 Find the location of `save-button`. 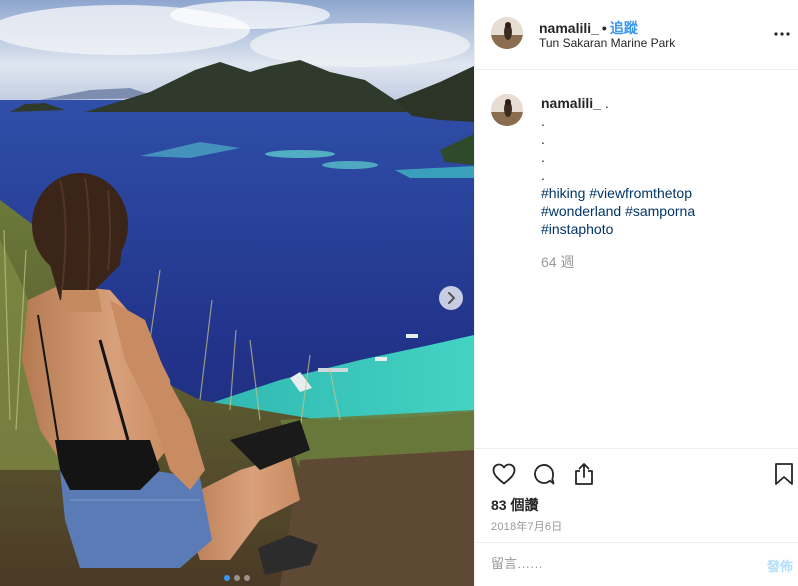

save-button is located at coordinates (784, 474).